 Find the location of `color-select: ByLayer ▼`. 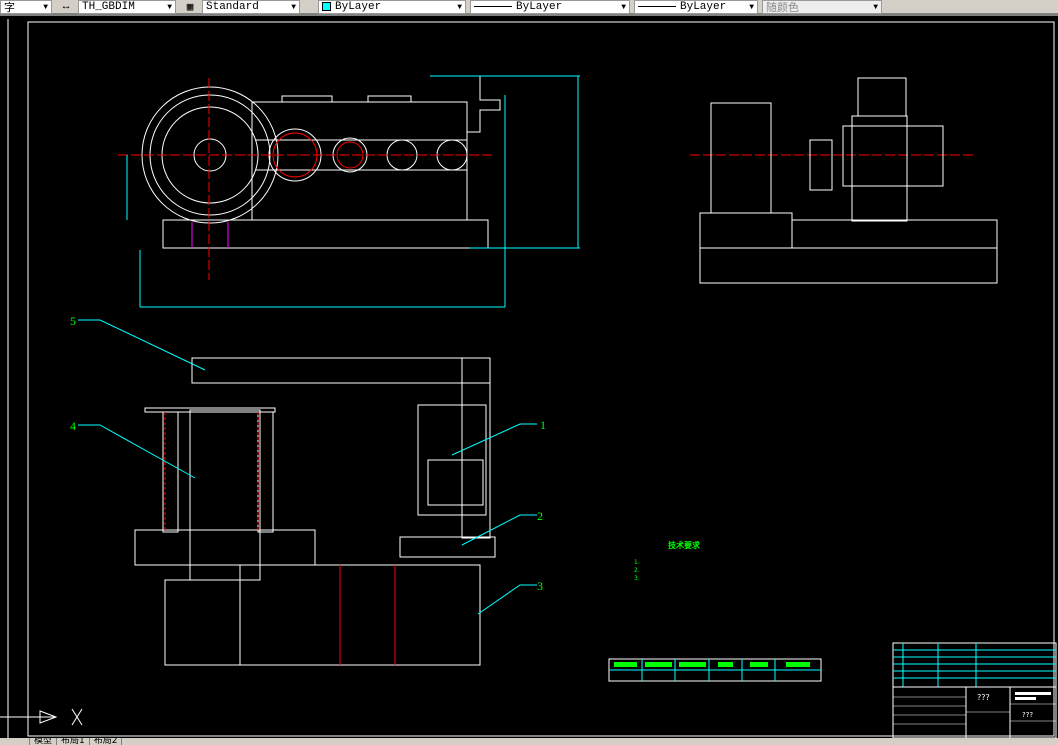

color-select: ByLayer ▼ is located at coordinates (392, 7).